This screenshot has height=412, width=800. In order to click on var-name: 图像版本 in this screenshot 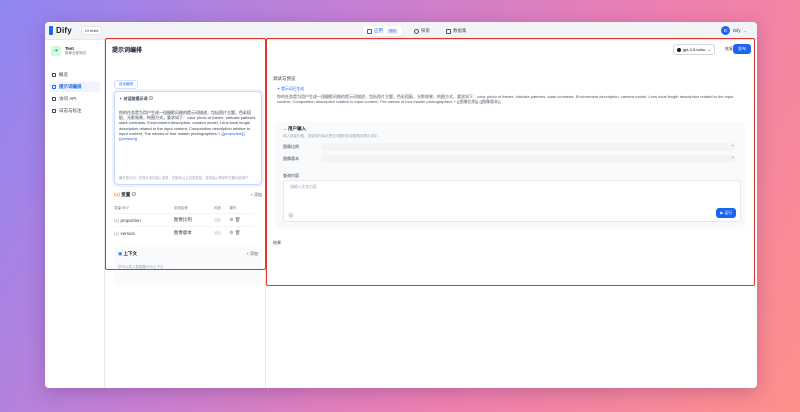, I will do `click(193, 232)`.